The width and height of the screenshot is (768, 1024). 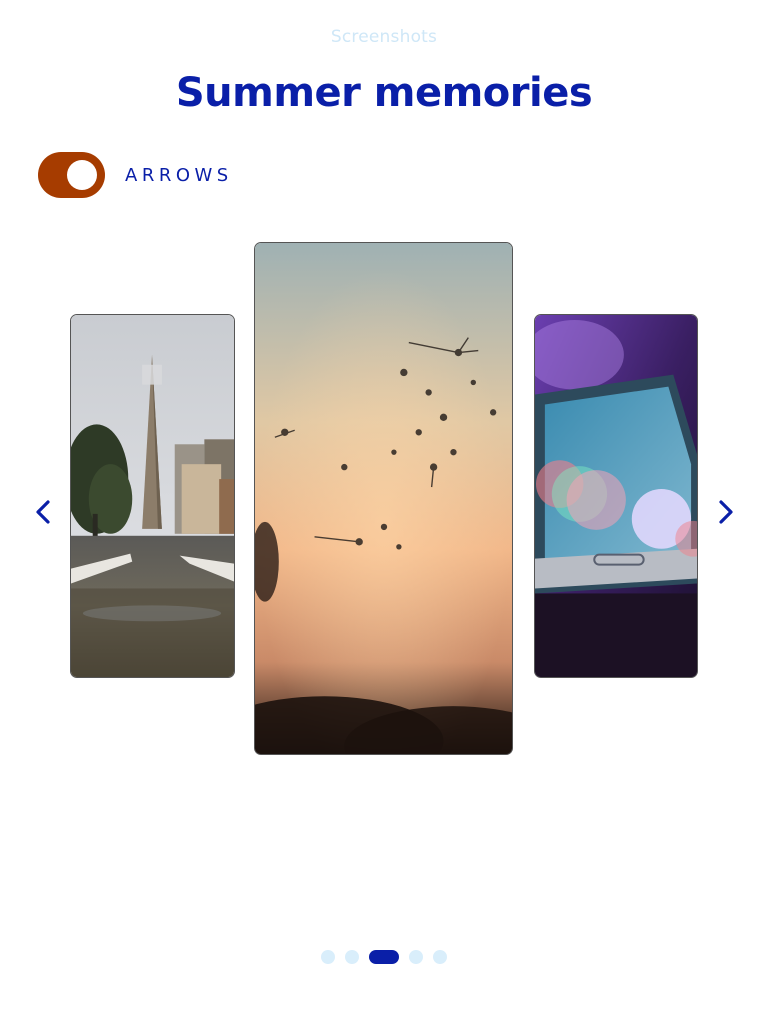 I want to click on arrows-toggle-row: ARROWS, so click(x=135, y=175).